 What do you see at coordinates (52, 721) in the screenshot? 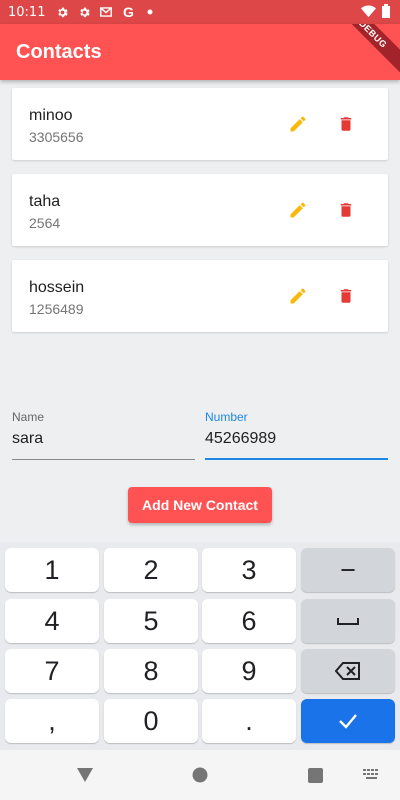
I see `key-comma: ,` at bounding box center [52, 721].